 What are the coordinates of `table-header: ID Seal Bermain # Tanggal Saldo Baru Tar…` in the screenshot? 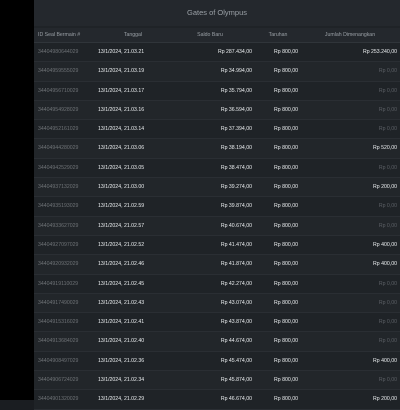 It's located at (217, 35).